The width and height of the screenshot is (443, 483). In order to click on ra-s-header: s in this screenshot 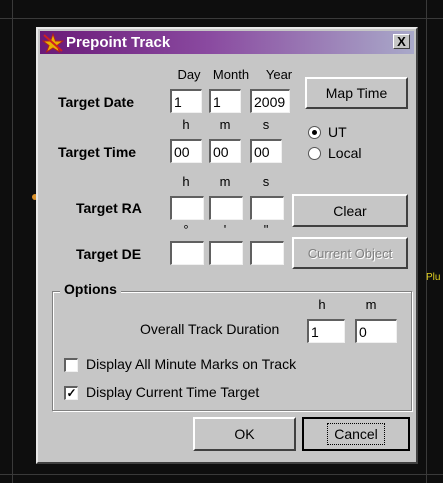, I will do `click(266, 181)`.